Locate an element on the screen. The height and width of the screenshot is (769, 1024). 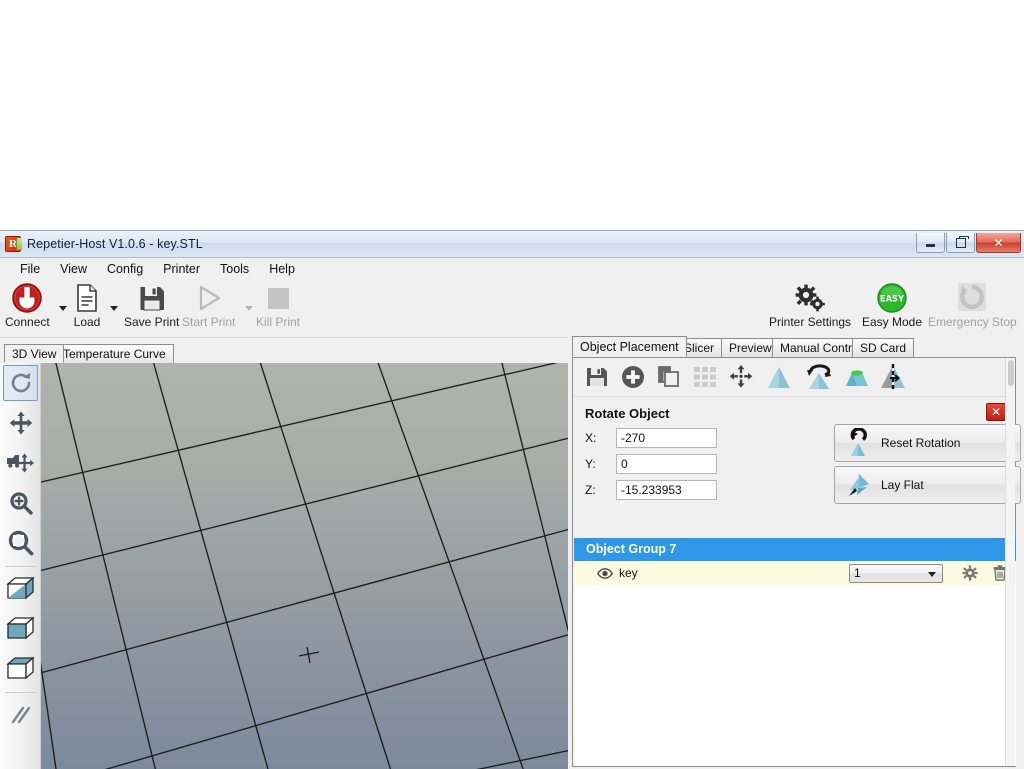
load-dropdown-caret is located at coordinates (114, 308).